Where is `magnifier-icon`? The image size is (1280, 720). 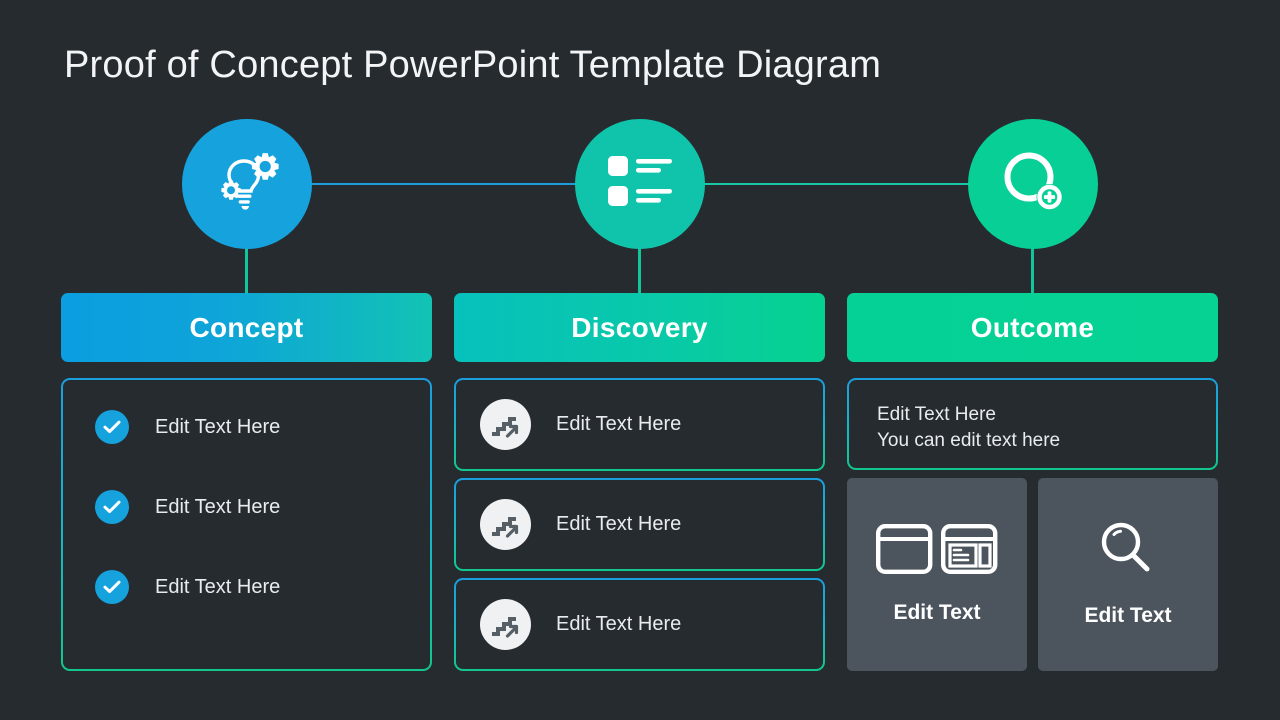 magnifier-icon is located at coordinates (1128, 551).